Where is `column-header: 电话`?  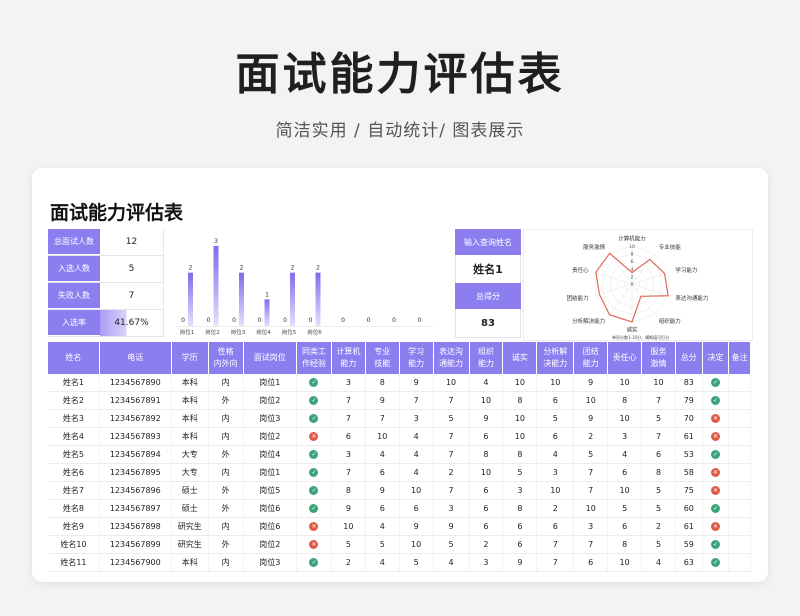
column-header: 电话 is located at coordinates (135, 358).